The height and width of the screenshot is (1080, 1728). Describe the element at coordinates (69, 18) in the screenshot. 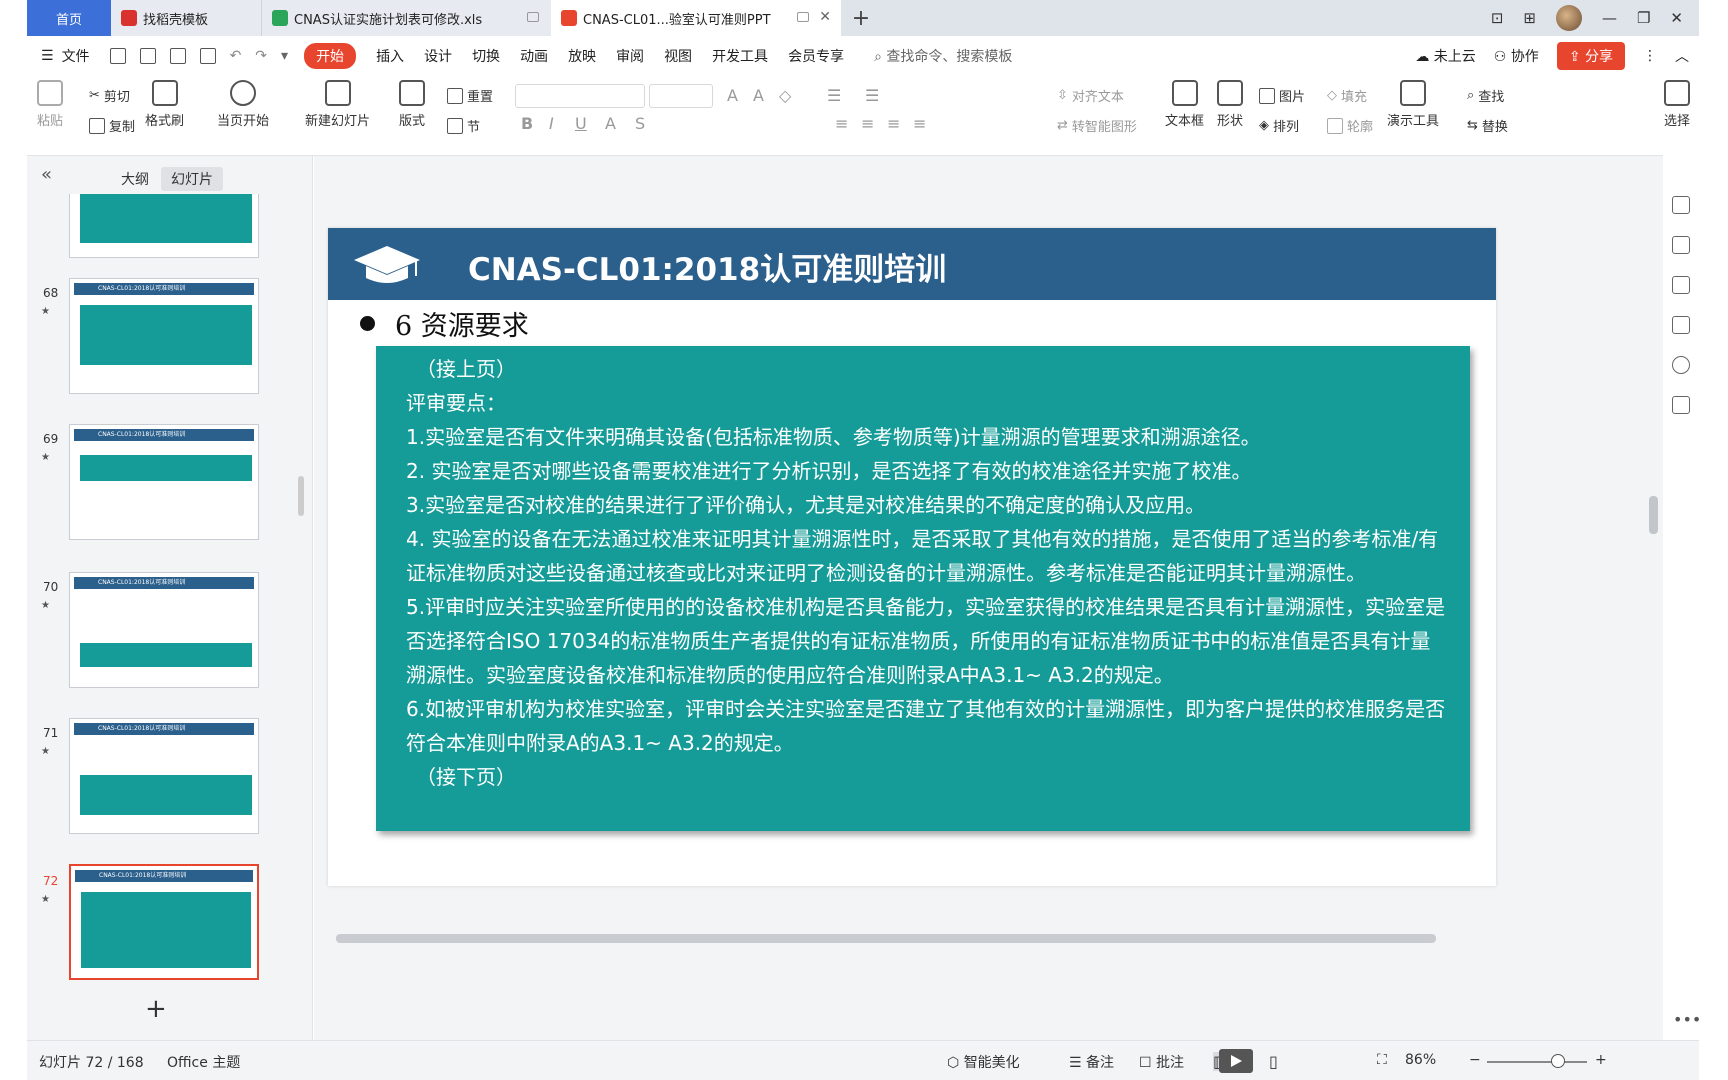

I see `tab-home: 首页` at that location.